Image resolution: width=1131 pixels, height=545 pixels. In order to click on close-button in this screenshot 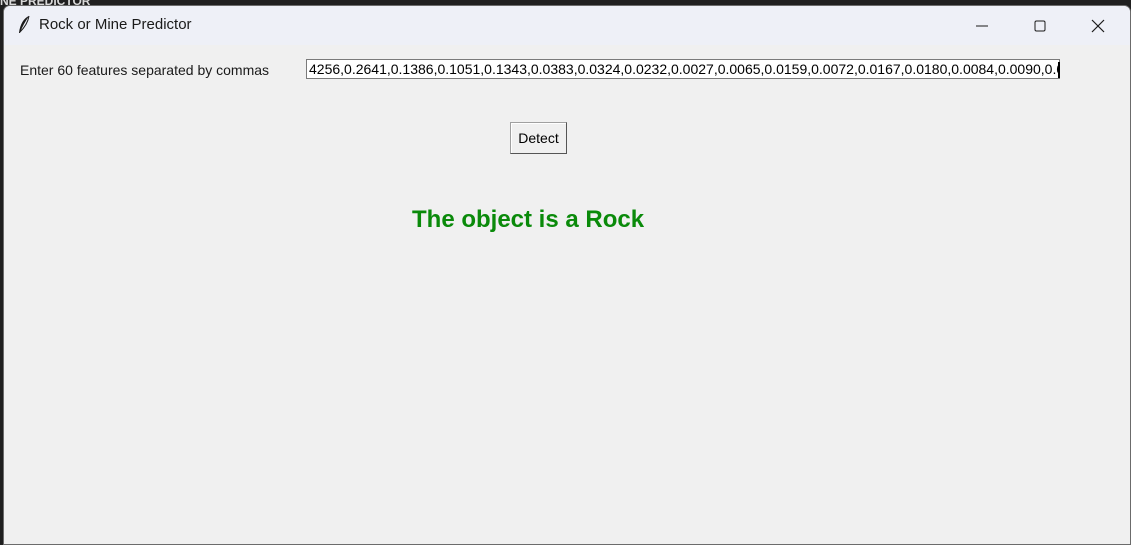, I will do `click(1098, 25)`.